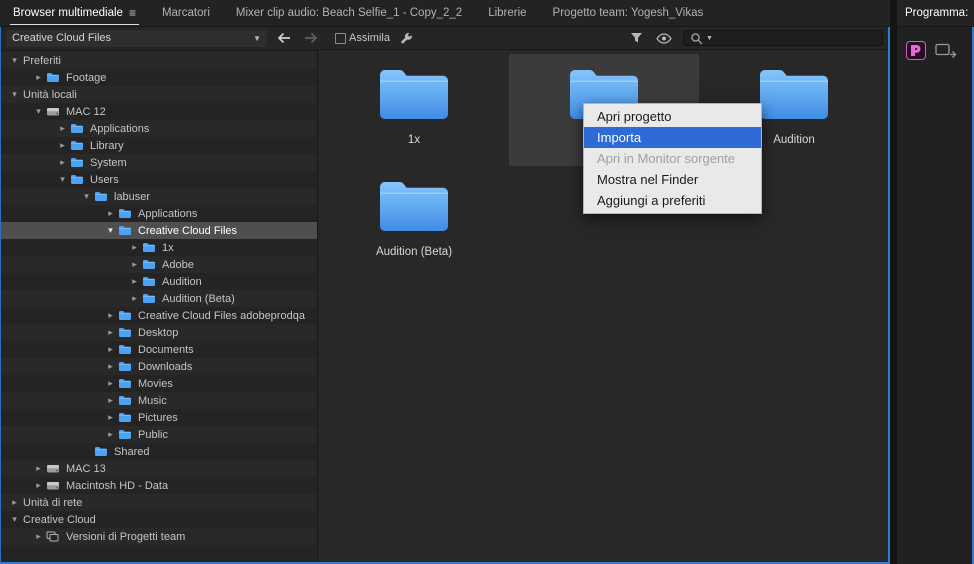 The image size is (974, 564). What do you see at coordinates (672, 137) in the screenshot?
I see `menu-item-importa: Importa` at bounding box center [672, 137].